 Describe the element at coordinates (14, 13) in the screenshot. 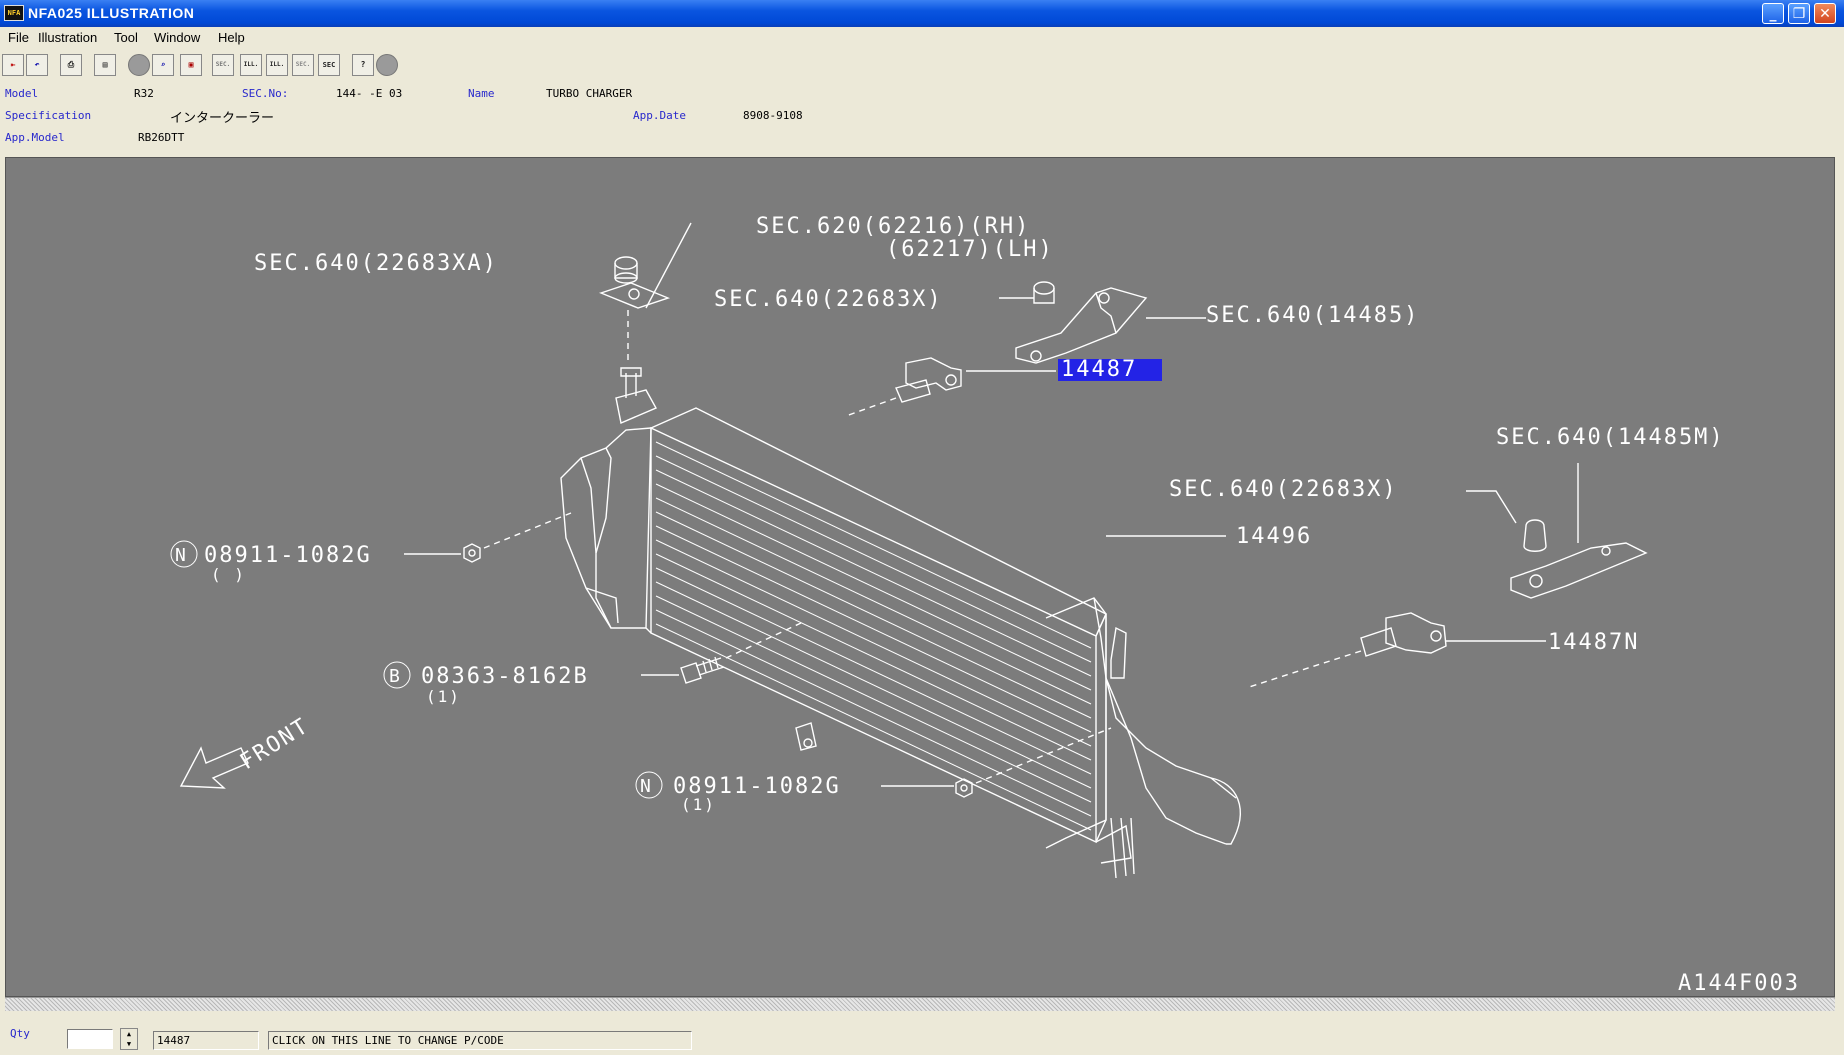

I see `app-icon: NFA` at that location.